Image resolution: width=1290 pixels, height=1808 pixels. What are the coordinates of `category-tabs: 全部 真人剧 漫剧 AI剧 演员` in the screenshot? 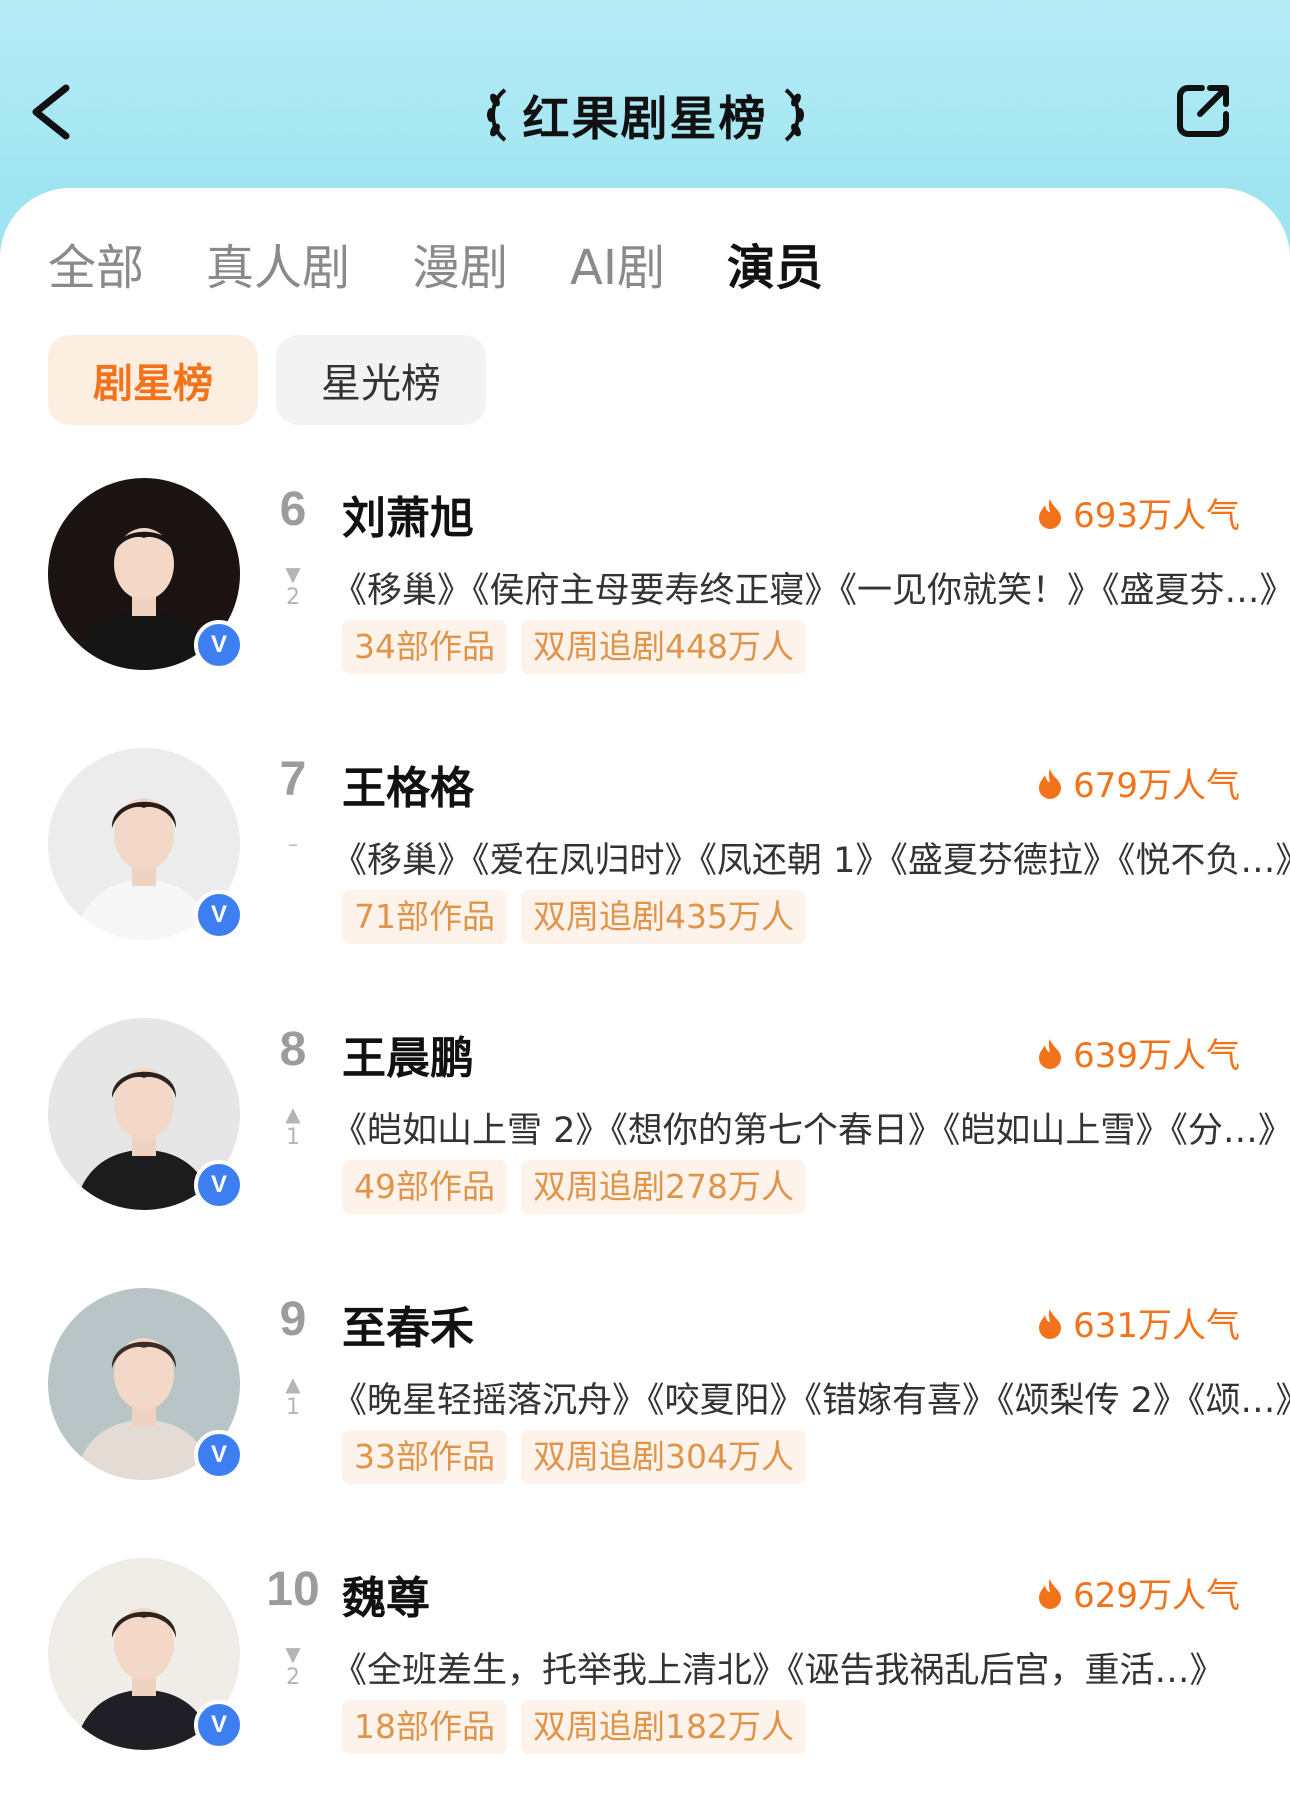 It's located at (466, 263).